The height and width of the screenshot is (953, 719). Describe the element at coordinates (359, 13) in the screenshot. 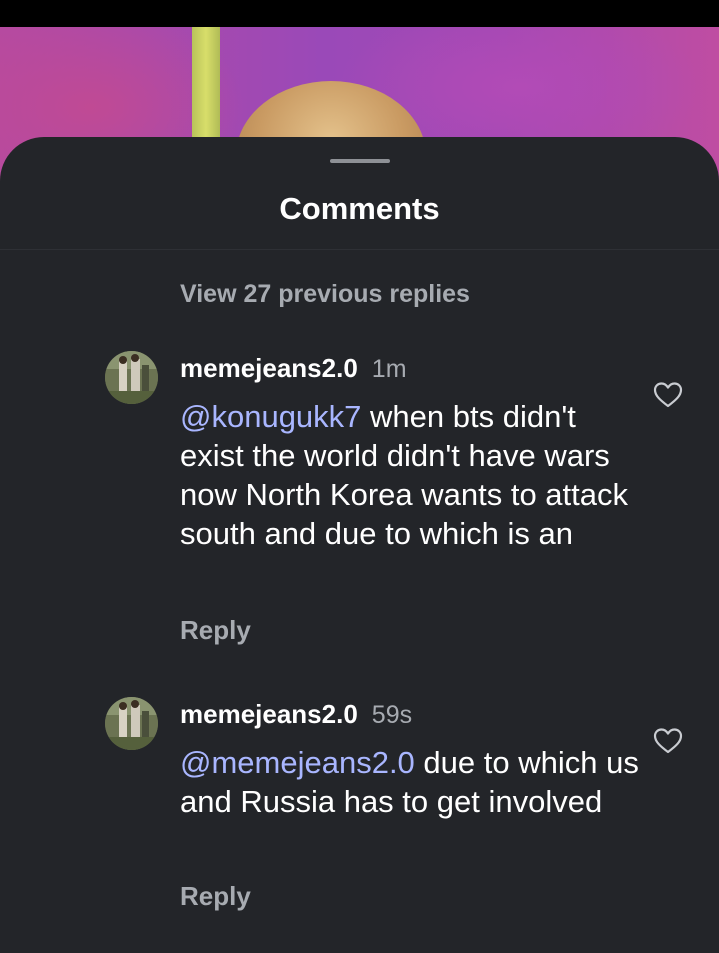

I see `status-bar` at that location.